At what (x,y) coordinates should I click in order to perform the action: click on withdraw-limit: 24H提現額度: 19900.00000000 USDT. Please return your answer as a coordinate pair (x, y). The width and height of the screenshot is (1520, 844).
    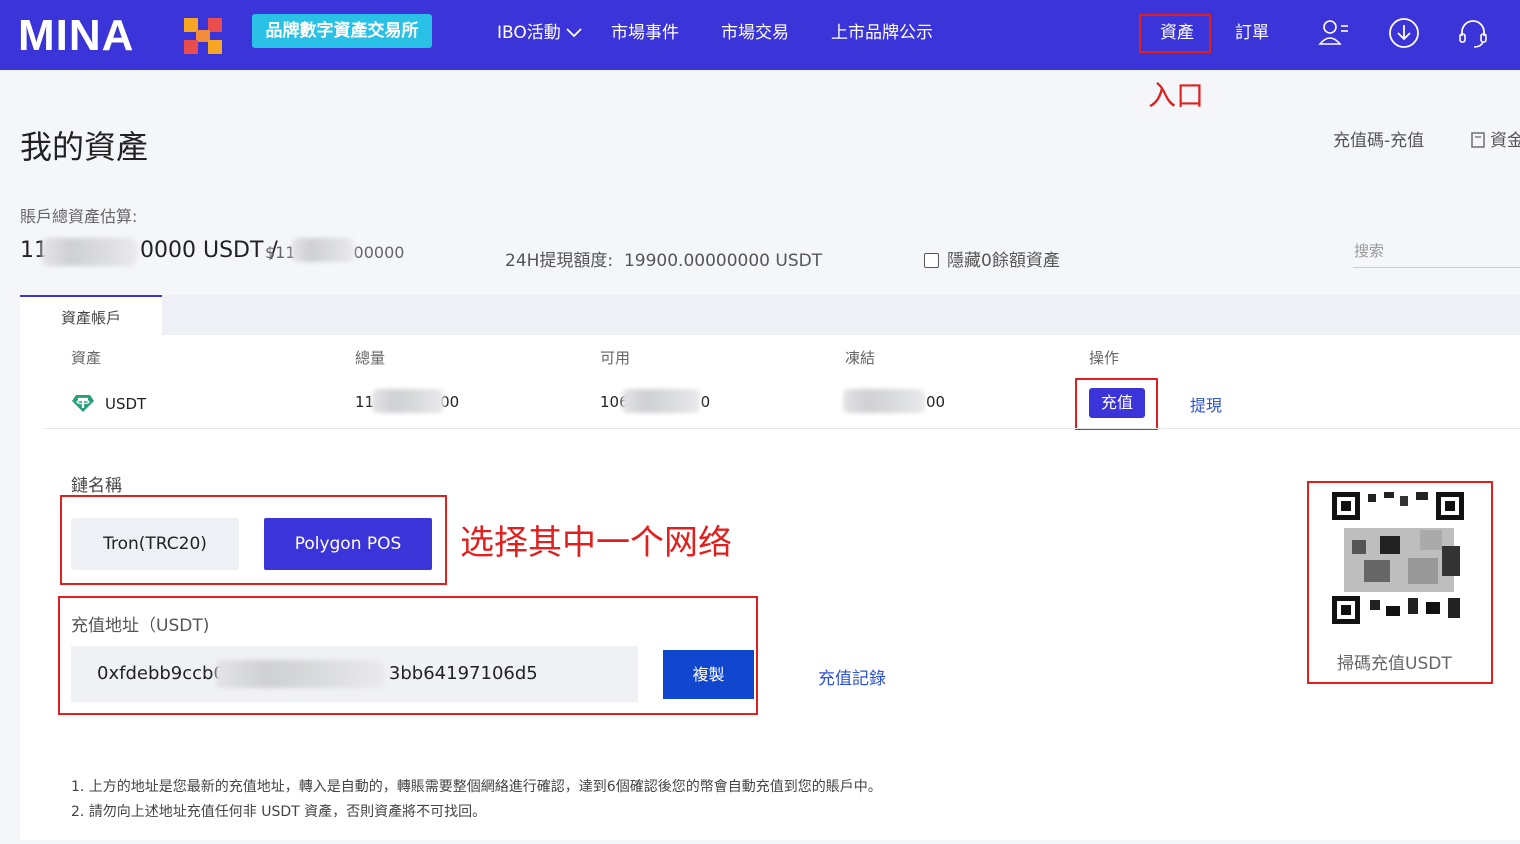
    Looking at the image, I should click on (663, 258).